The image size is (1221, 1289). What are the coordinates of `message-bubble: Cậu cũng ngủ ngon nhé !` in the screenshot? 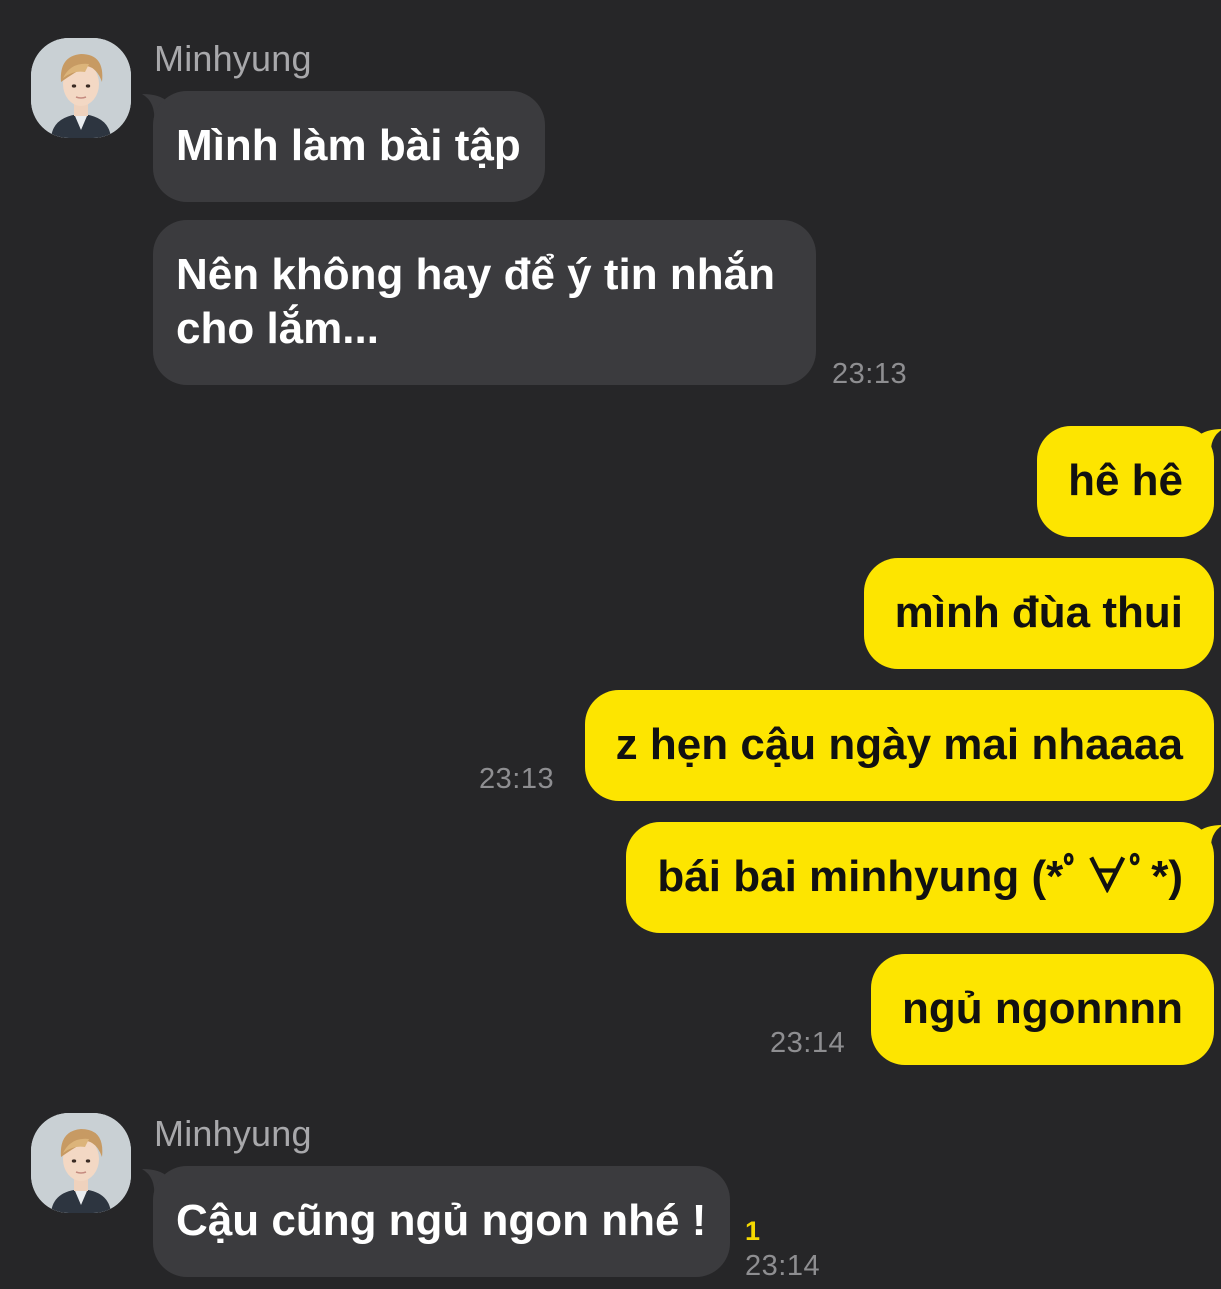 It's located at (442, 1221).